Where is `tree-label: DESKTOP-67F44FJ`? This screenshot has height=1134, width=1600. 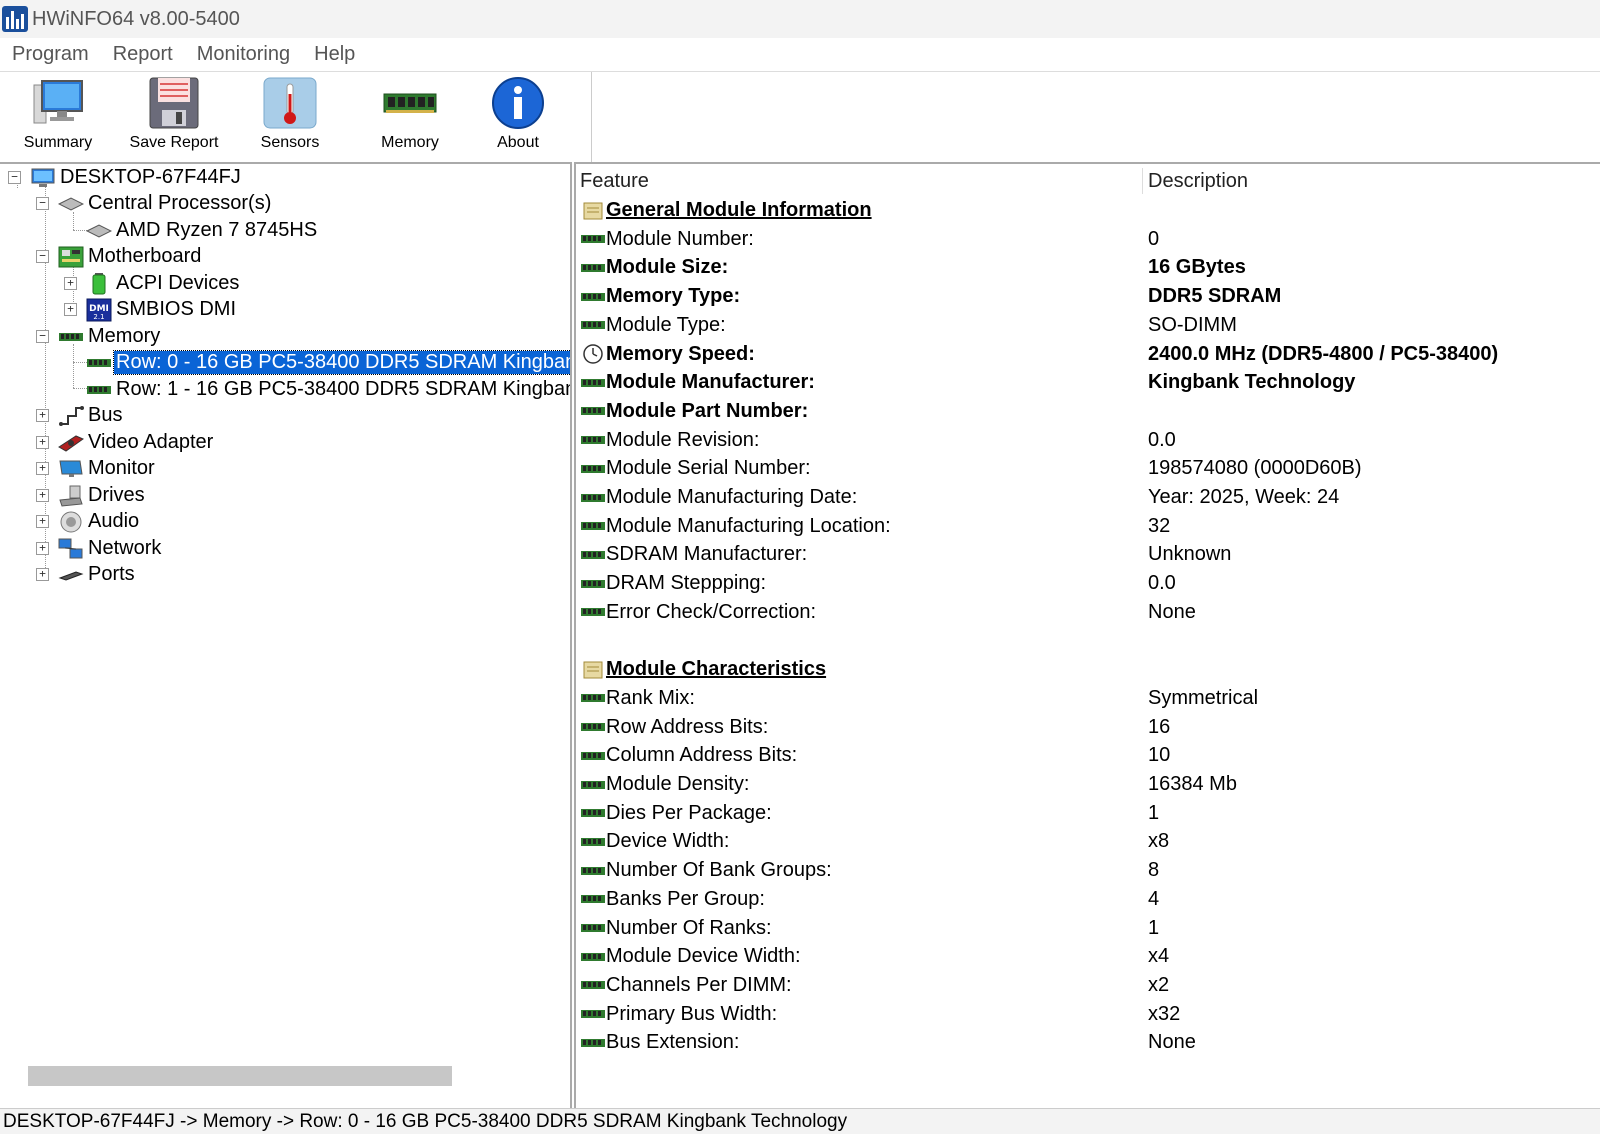 tree-label: DESKTOP-67F44FJ is located at coordinates (150, 177).